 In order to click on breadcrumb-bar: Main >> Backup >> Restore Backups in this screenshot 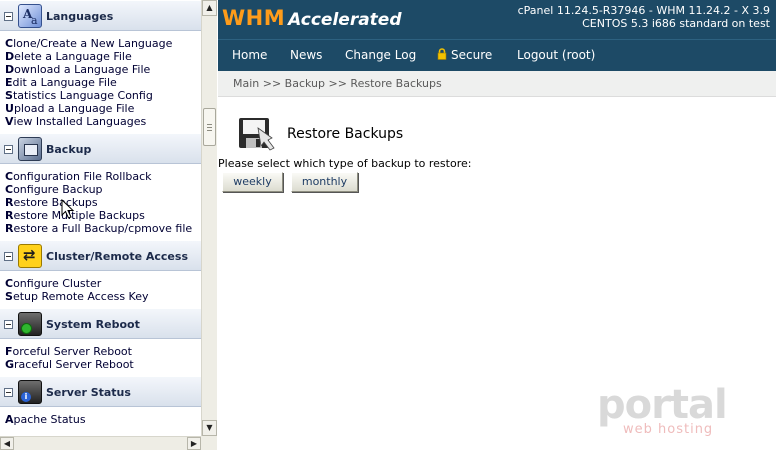, I will do `click(497, 84)`.